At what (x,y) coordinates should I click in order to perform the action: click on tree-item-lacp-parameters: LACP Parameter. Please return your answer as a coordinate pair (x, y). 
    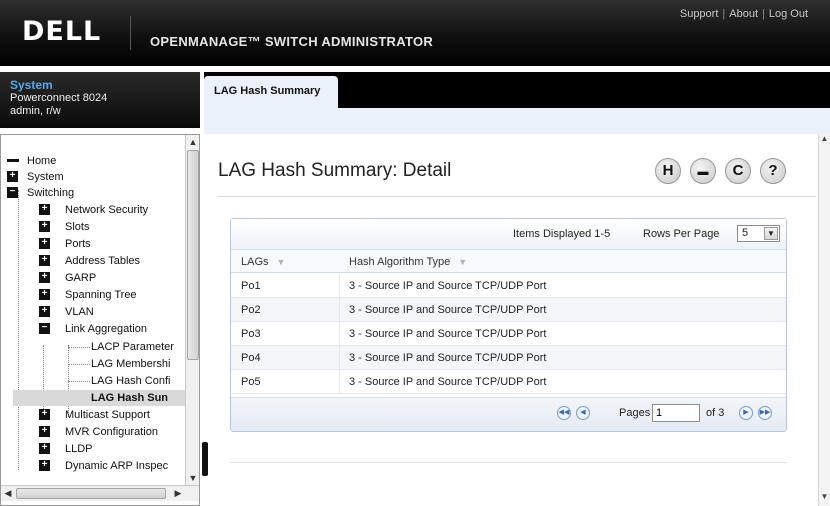
    Looking at the image, I should click on (138, 347).